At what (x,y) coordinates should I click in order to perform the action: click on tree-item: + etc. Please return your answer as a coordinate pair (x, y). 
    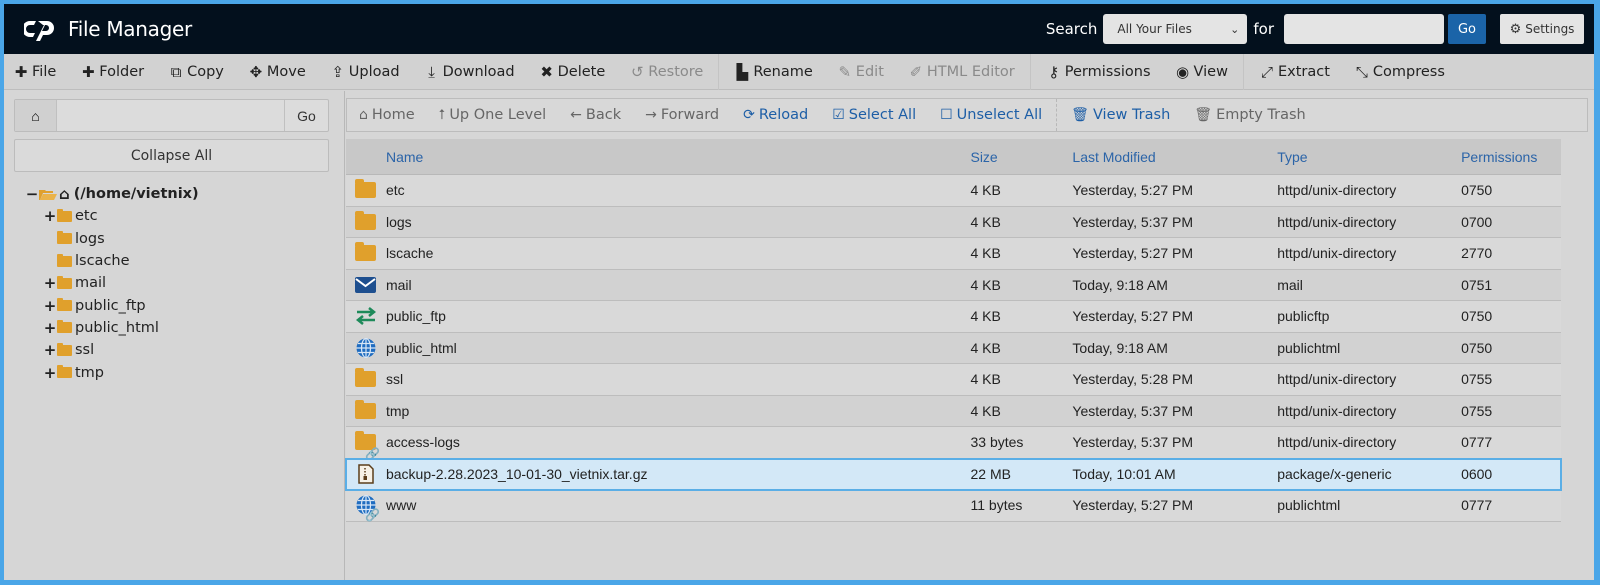
    Looking at the image, I should click on (112, 216).